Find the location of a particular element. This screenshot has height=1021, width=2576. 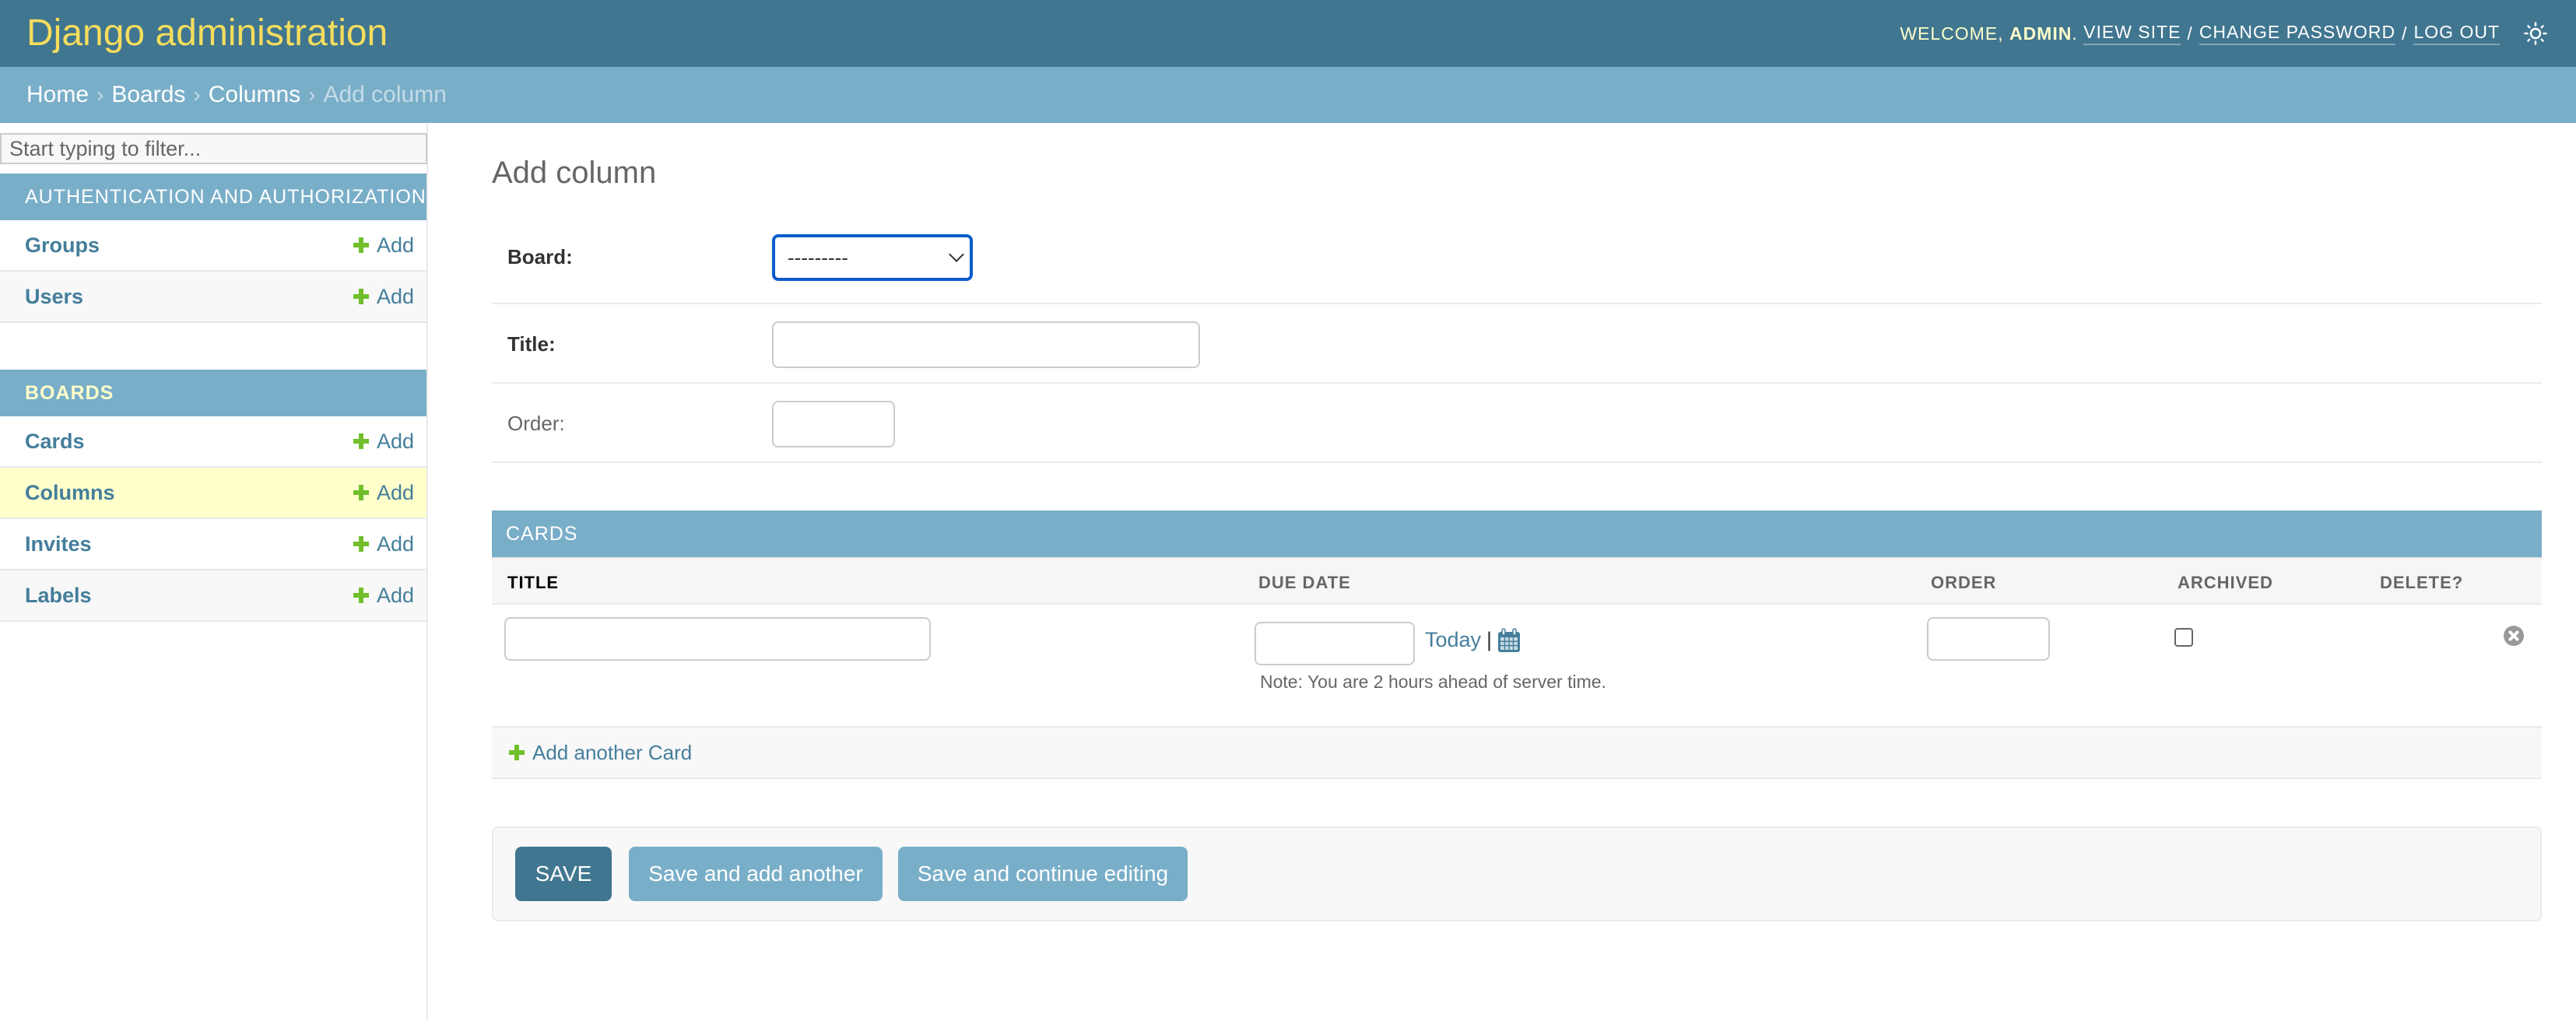

save-and-continue-editing-button: Save and continue editing is located at coordinates (1043, 874).